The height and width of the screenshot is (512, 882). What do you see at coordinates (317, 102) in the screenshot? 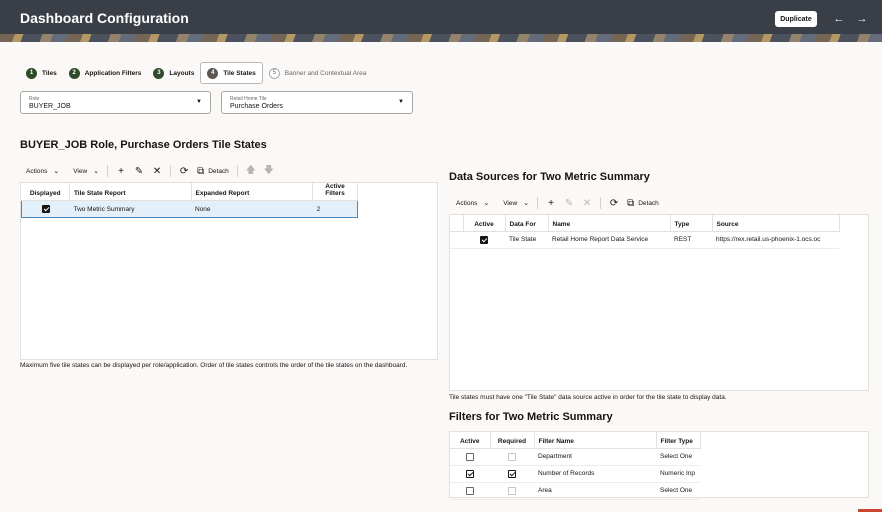
I see `retail-home-tile-select: Retail Home Tile Purchase Orders ▼` at bounding box center [317, 102].